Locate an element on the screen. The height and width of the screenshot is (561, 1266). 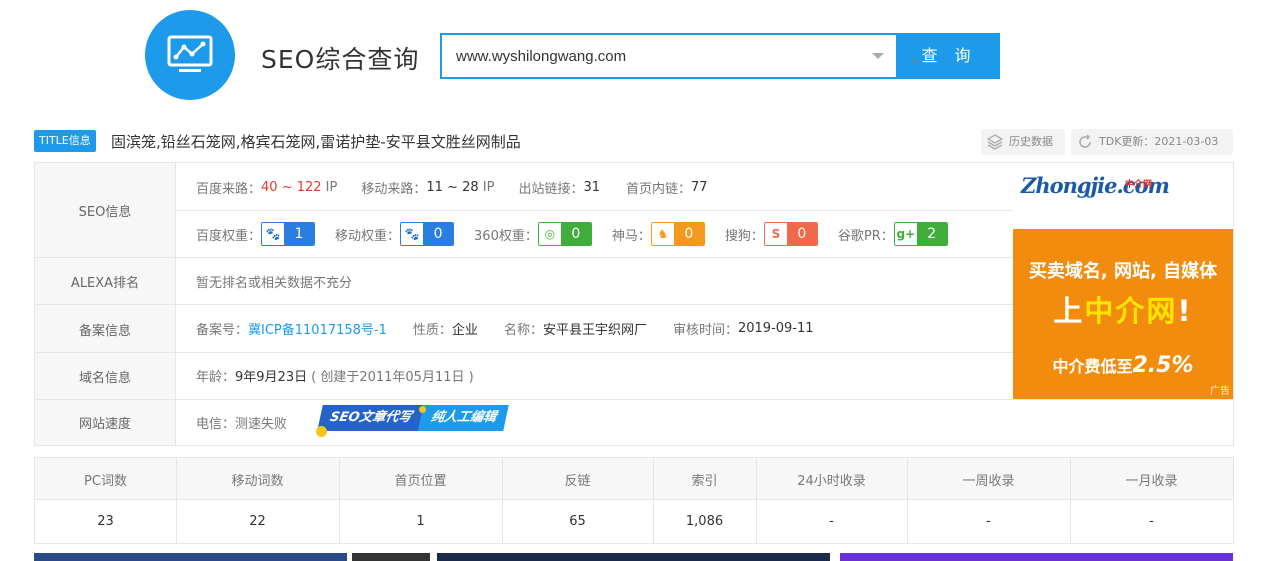
mobile-paw-icon: 🐾 is located at coordinates (412, 234).